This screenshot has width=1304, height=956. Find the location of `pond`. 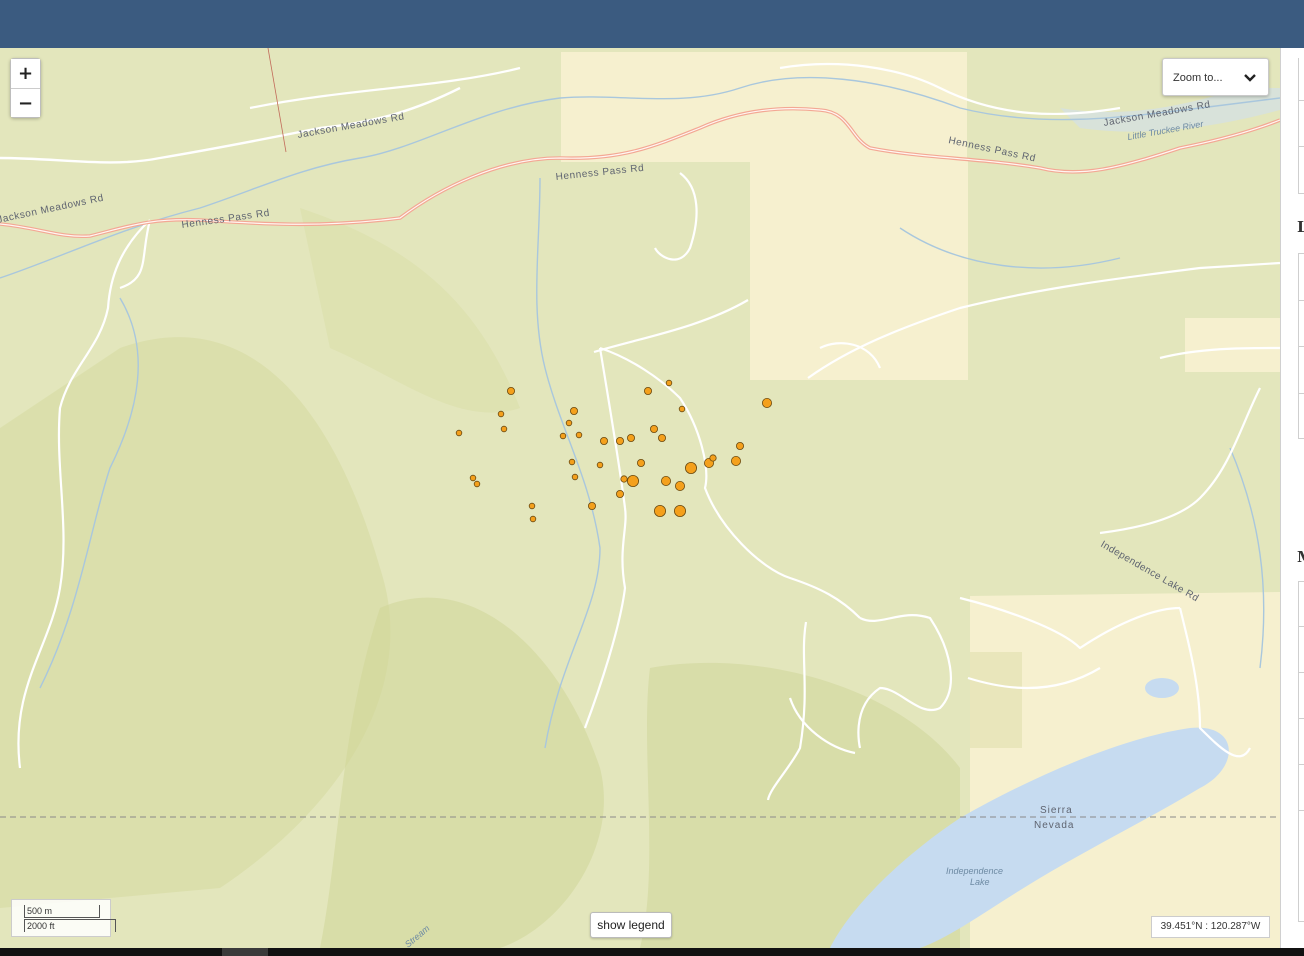

pond is located at coordinates (1162, 688).